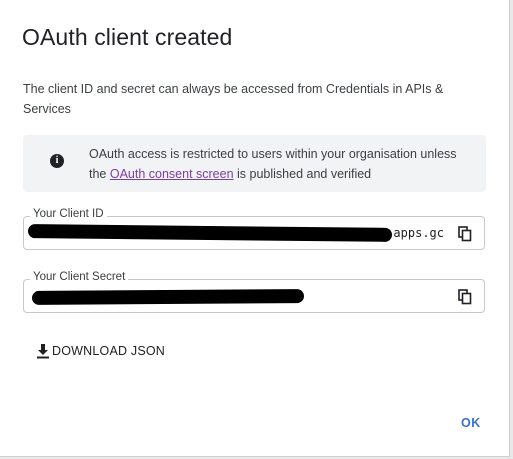 The image size is (513, 459). What do you see at coordinates (68, 214) in the screenshot?
I see `client-id-label: Your Client ID` at bounding box center [68, 214].